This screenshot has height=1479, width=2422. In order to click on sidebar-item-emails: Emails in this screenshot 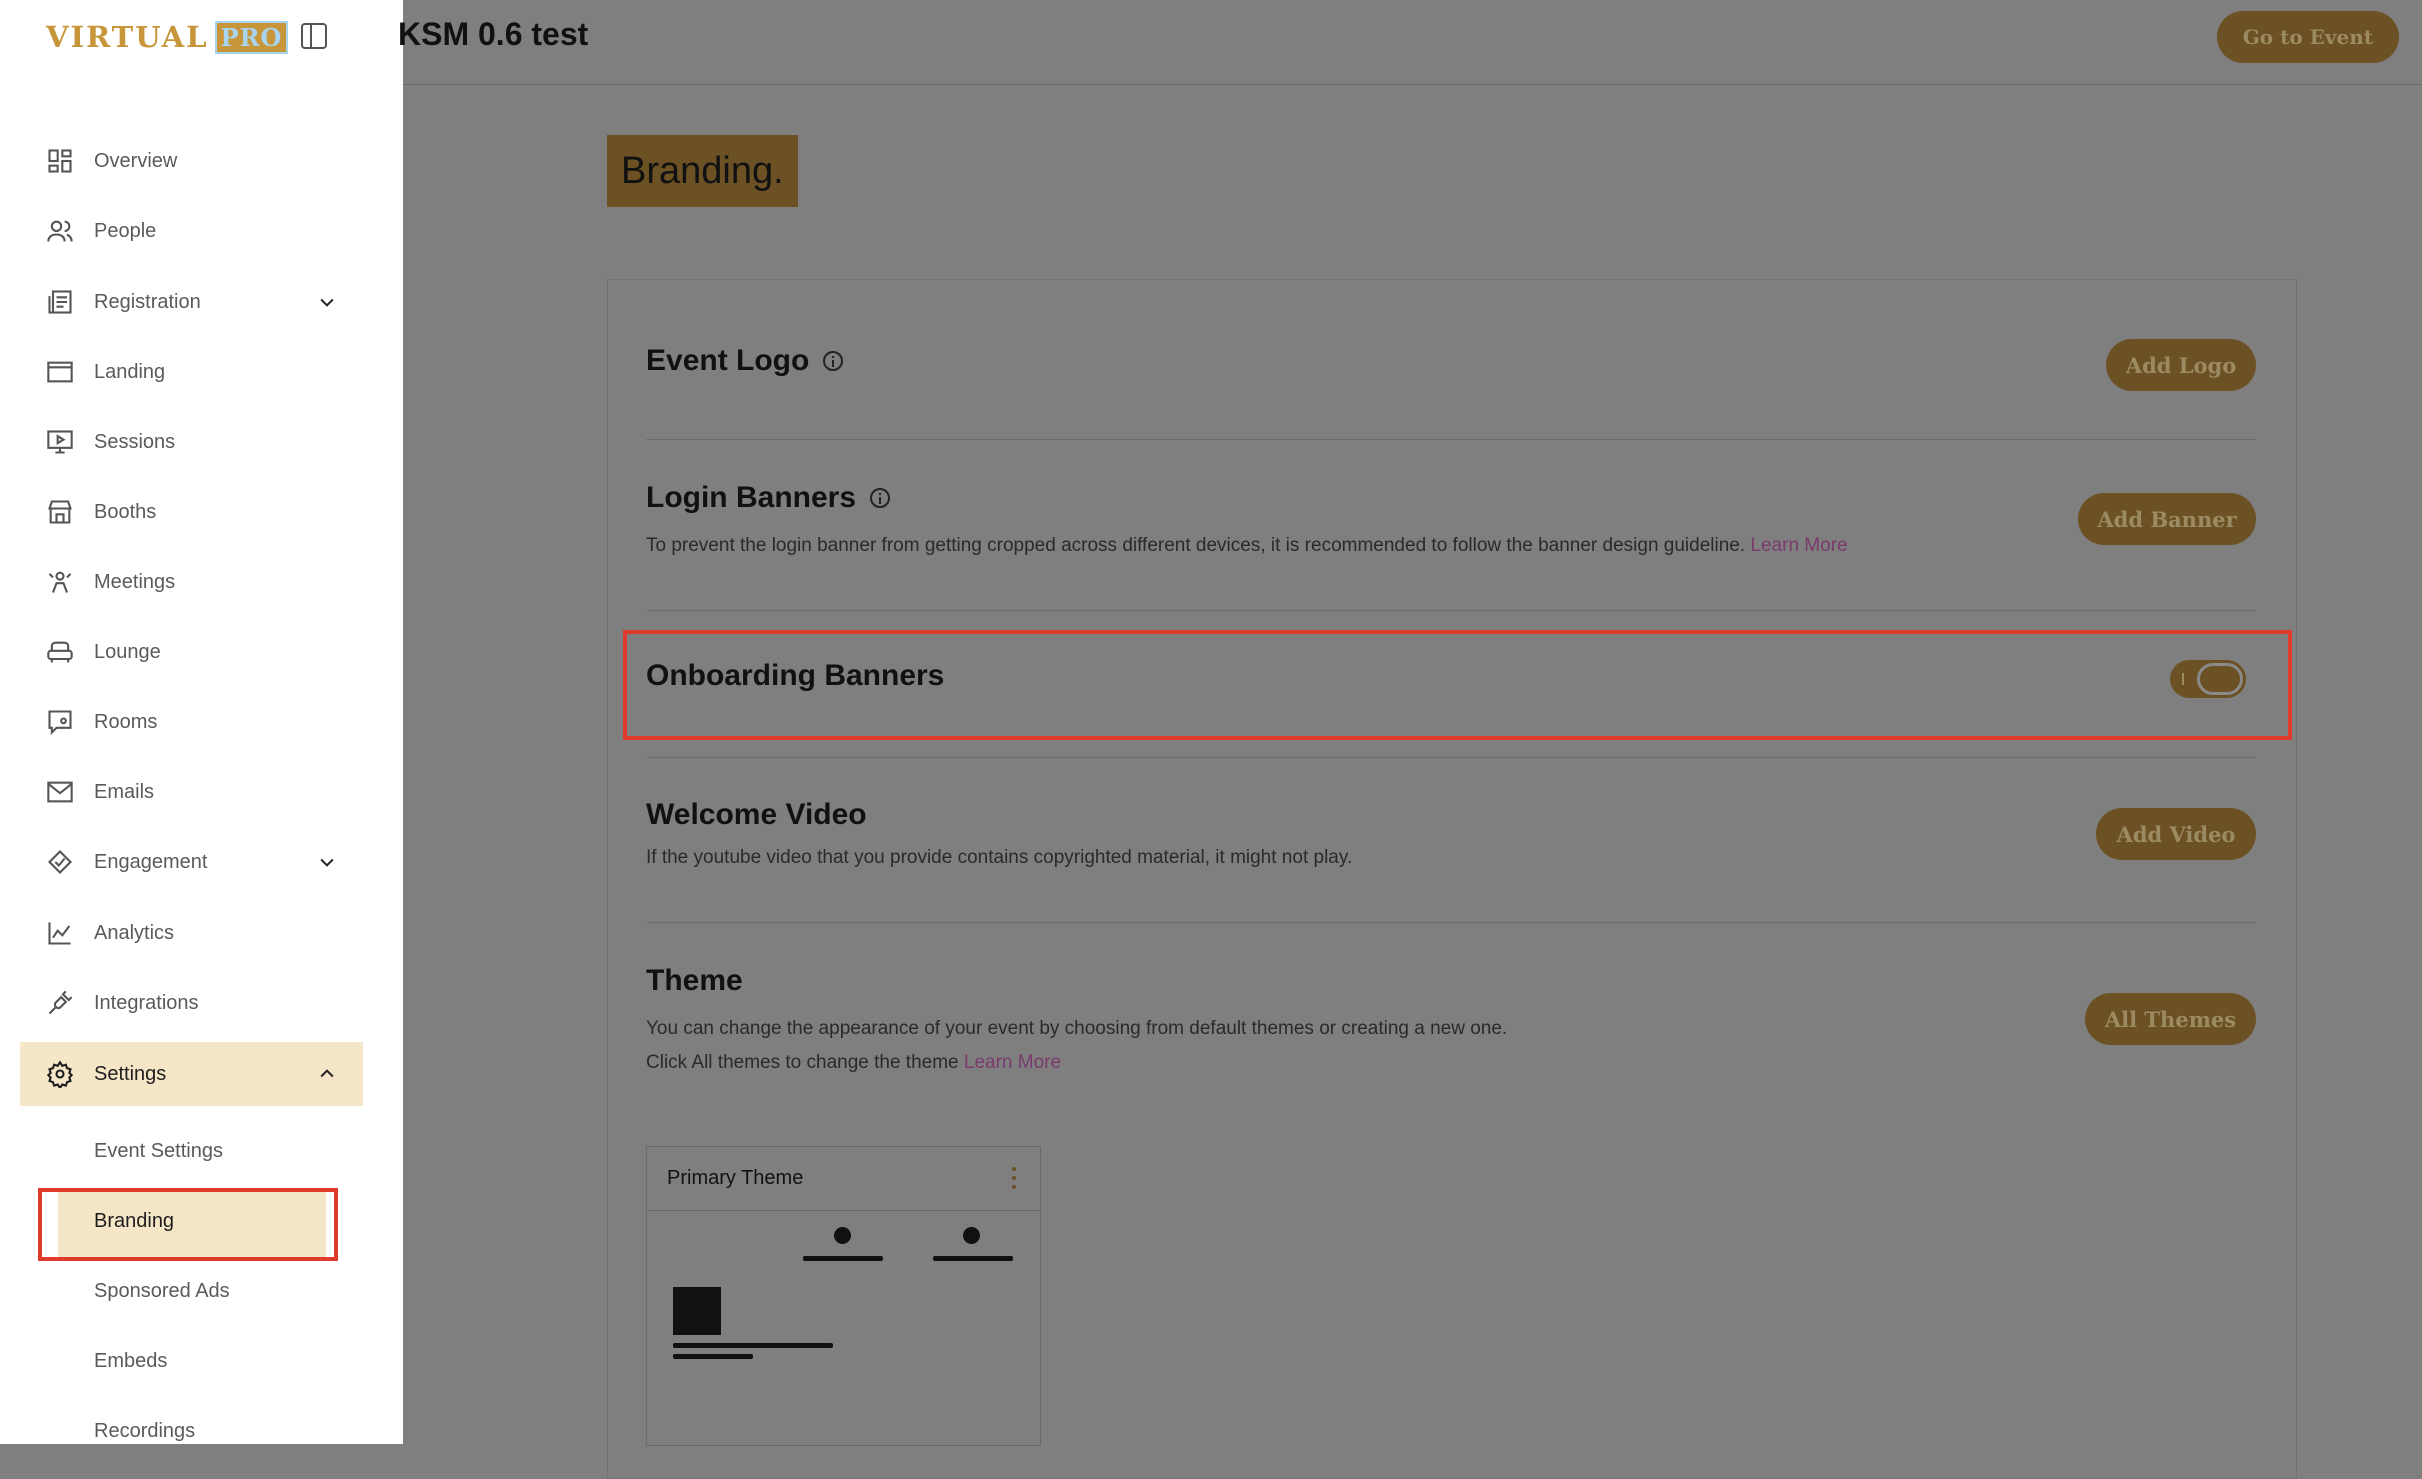, I will do `click(191, 792)`.